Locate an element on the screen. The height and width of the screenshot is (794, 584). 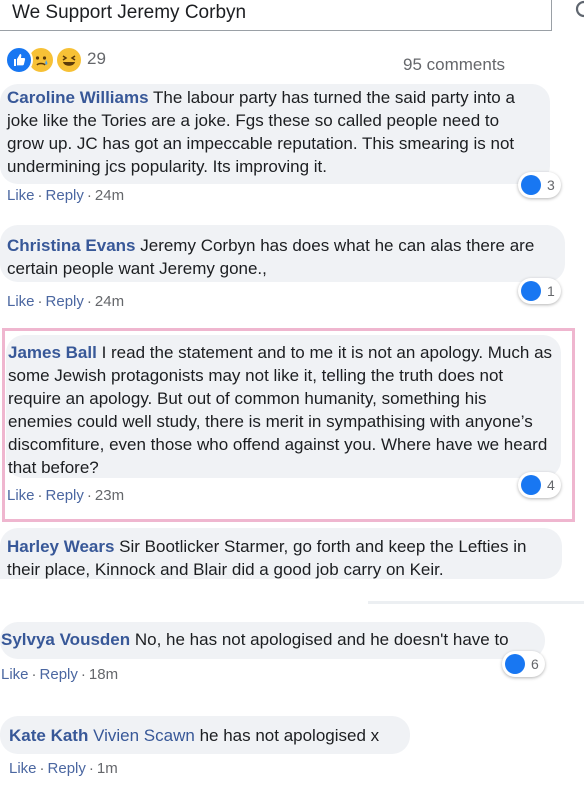
comment-like-count: 3 is located at coordinates (539, 185).